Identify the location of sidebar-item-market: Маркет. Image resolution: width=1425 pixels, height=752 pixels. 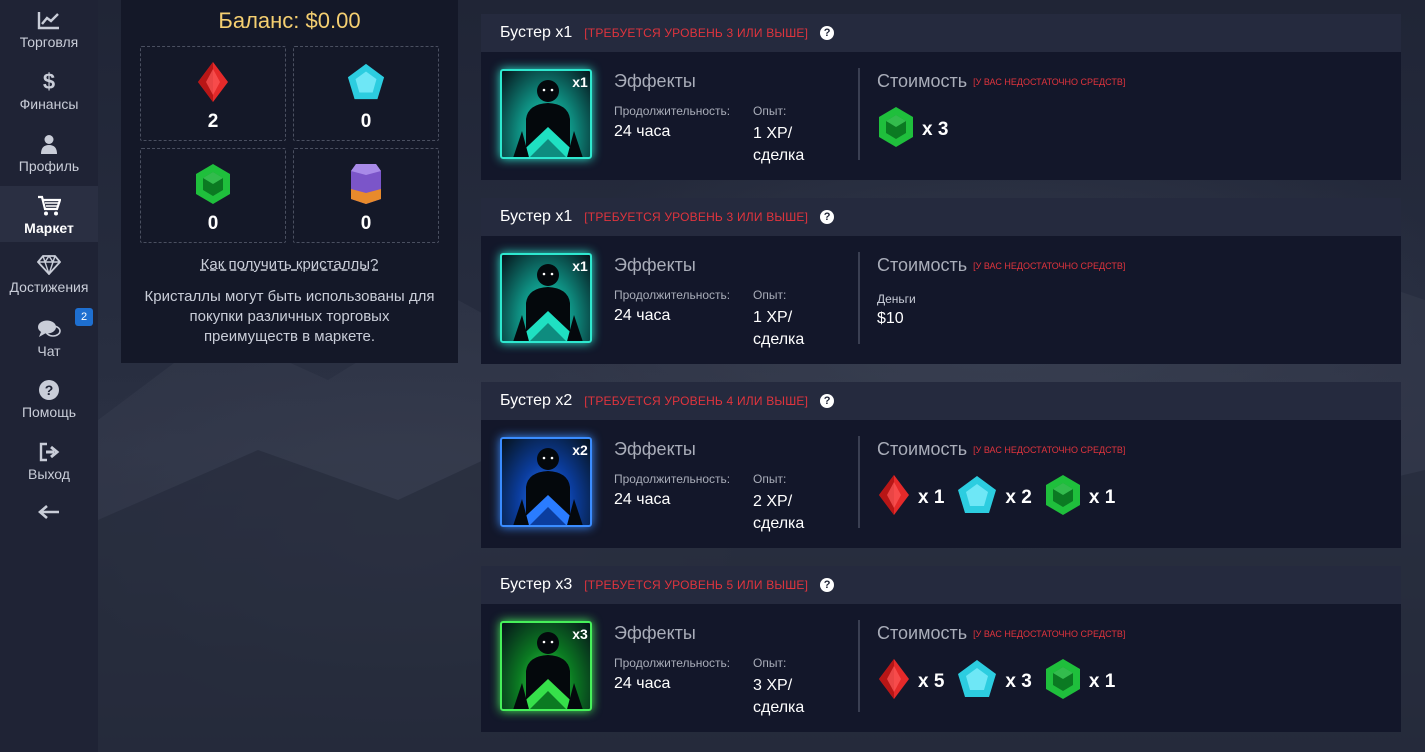
(49, 214).